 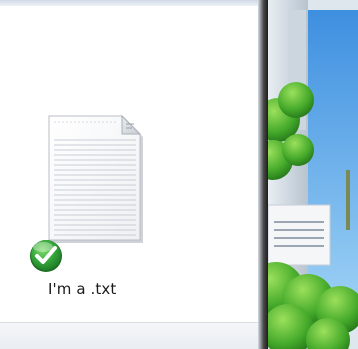 What do you see at coordinates (46, 256) in the screenshot?
I see `green-checkmark-icon` at bounding box center [46, 256].